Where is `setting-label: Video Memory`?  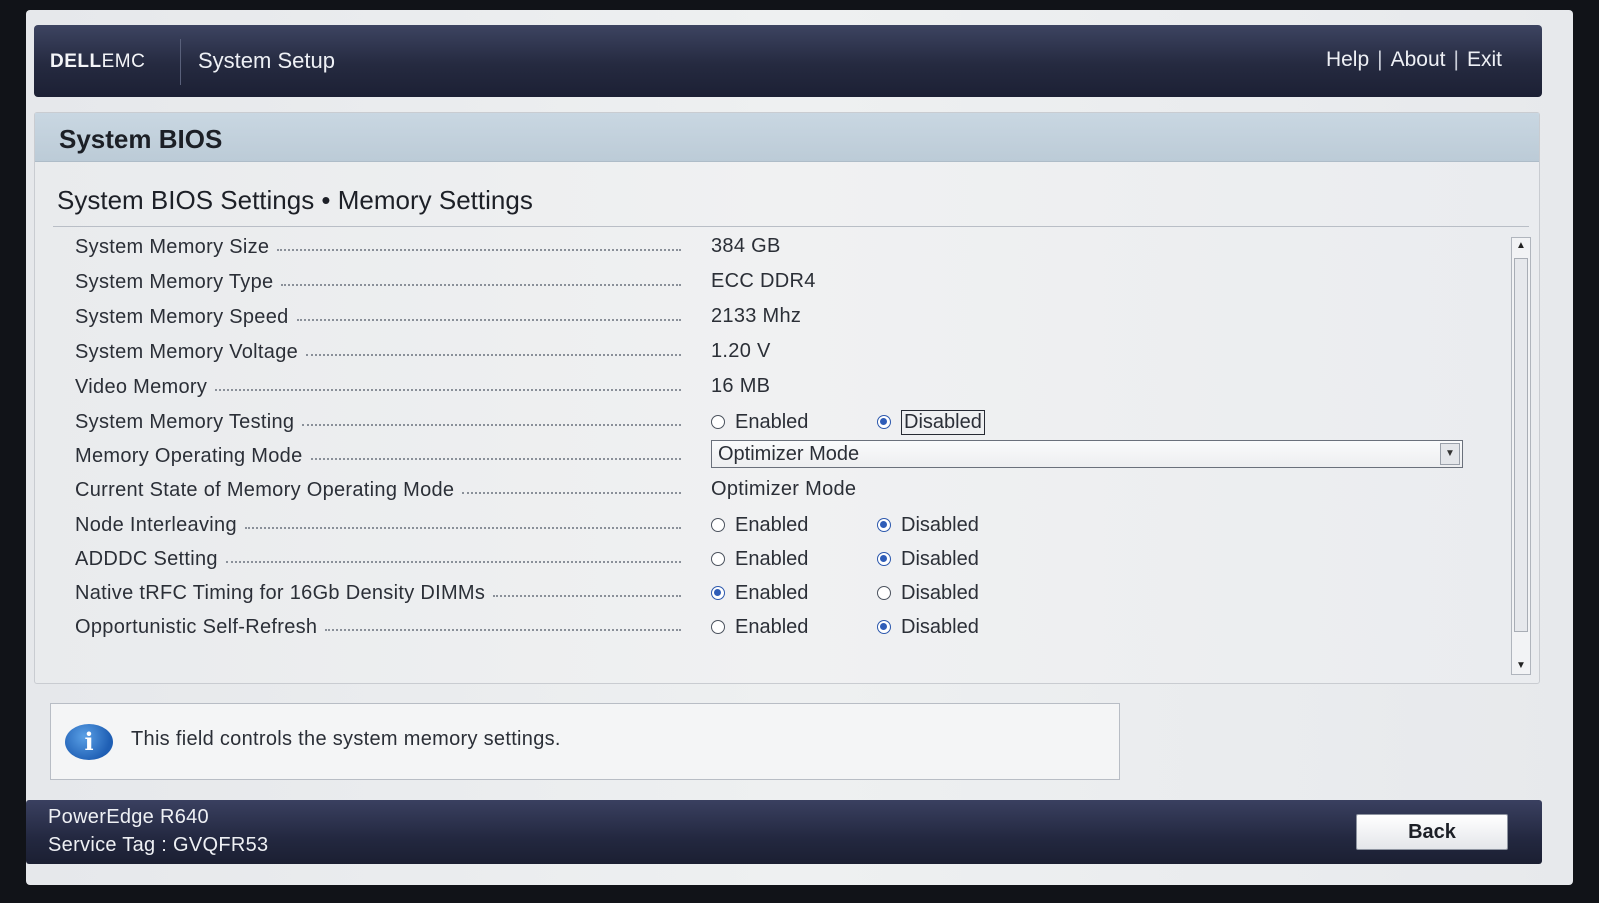 setting-label: Video Memory is located at coordinates (378, 387).